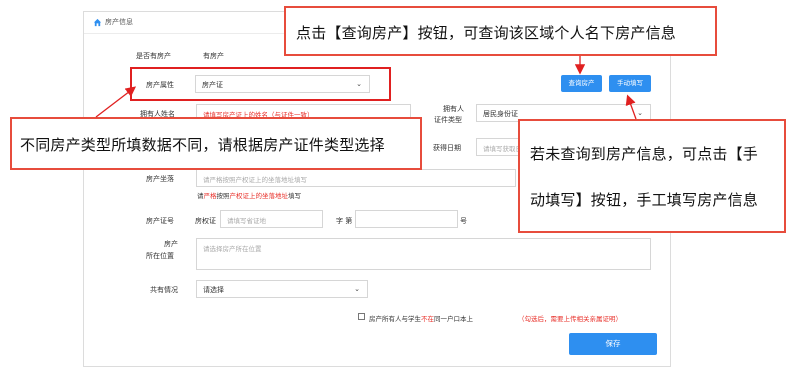 This screenshot has width=800, height=381. Describe the element at coordinates (210, 196) in the screenshot. I see `hint-red-strict: 严格` at that location.